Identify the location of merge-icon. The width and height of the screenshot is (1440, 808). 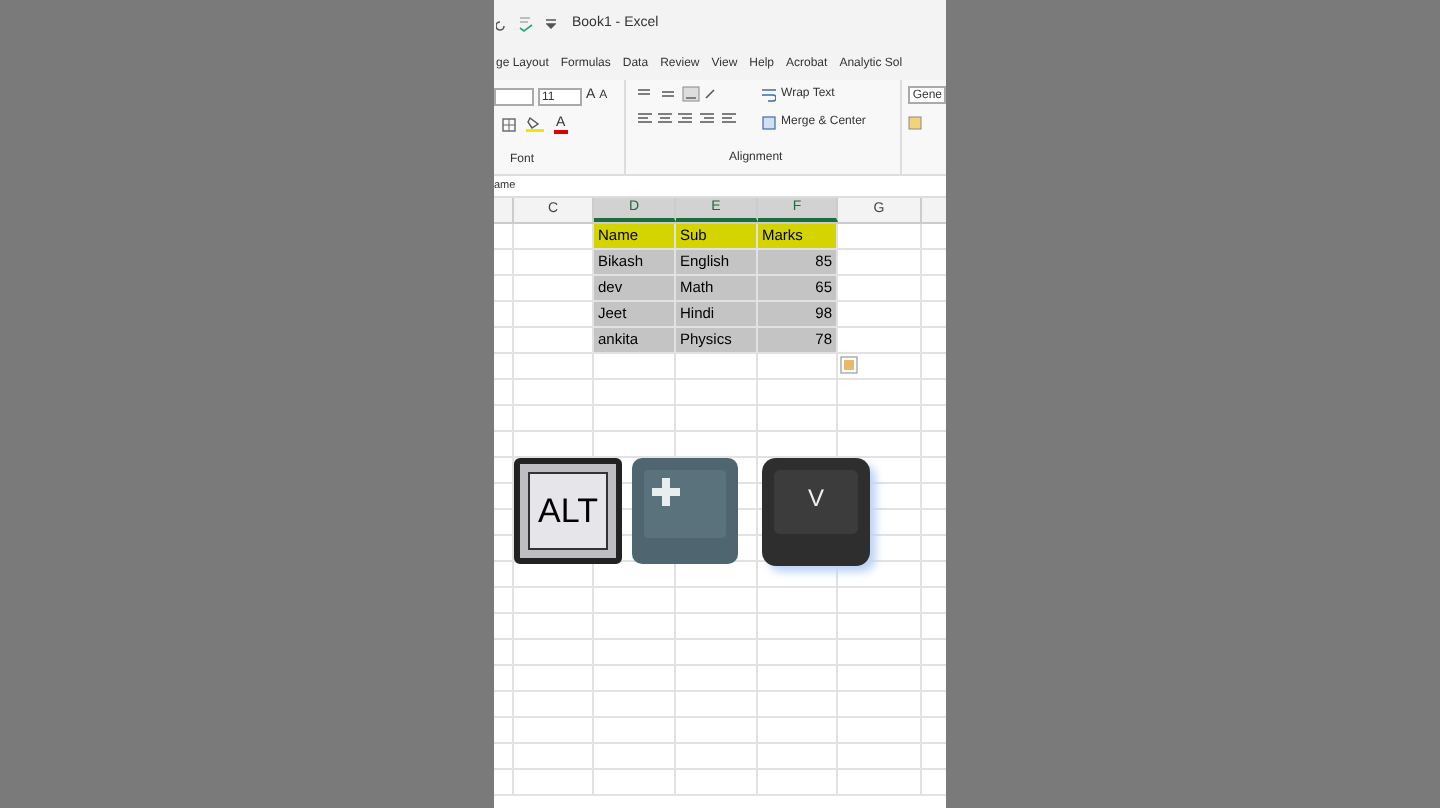
(768, 123).